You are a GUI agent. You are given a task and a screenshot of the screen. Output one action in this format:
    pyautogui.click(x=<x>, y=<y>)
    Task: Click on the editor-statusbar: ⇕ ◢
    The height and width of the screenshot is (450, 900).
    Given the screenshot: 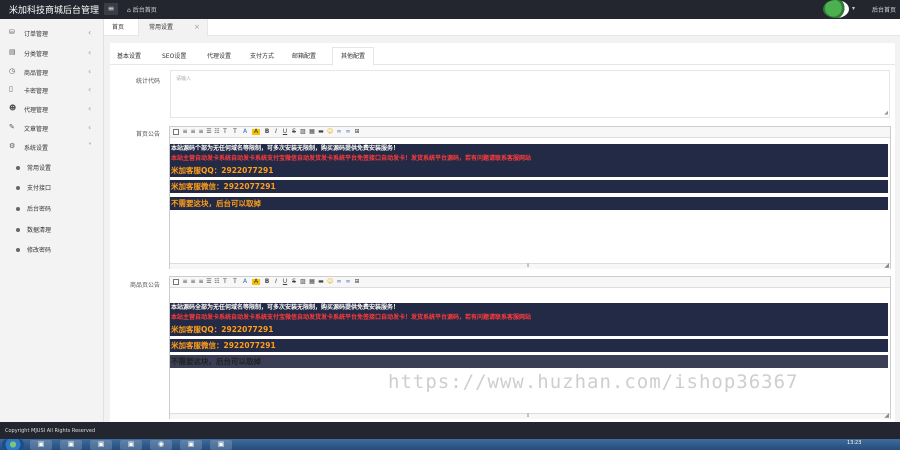 What is the action you would take?
    pyautogui.click(x=530, y=415)
    